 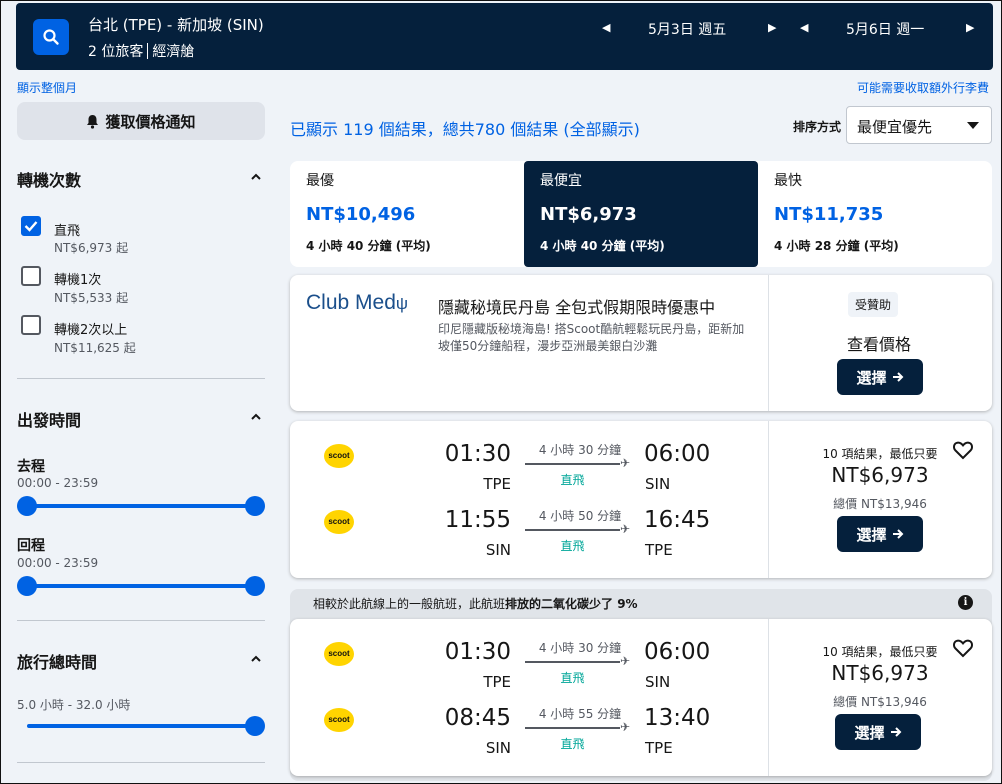 I want to click on departure-airport: SIN, so click(x=498, y=550).